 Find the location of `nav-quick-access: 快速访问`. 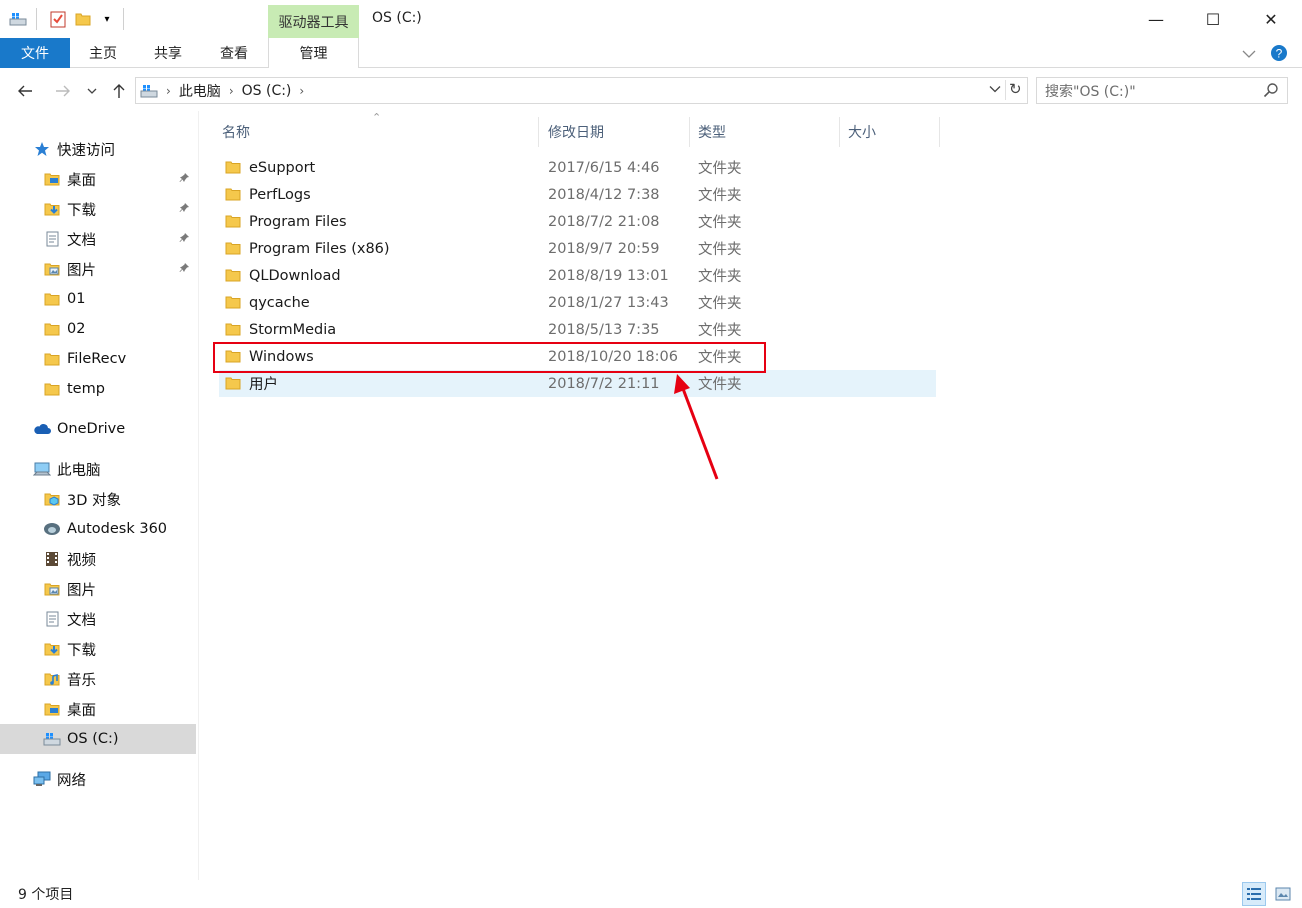

nav-quick-access: 快速访问 is located at coordinates (98, 149).